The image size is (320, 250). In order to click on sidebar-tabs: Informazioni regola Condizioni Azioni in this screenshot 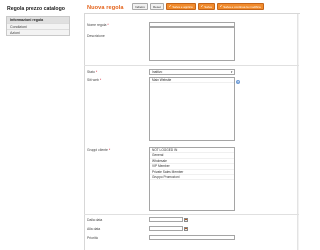, I will do `click(38, 26)`.